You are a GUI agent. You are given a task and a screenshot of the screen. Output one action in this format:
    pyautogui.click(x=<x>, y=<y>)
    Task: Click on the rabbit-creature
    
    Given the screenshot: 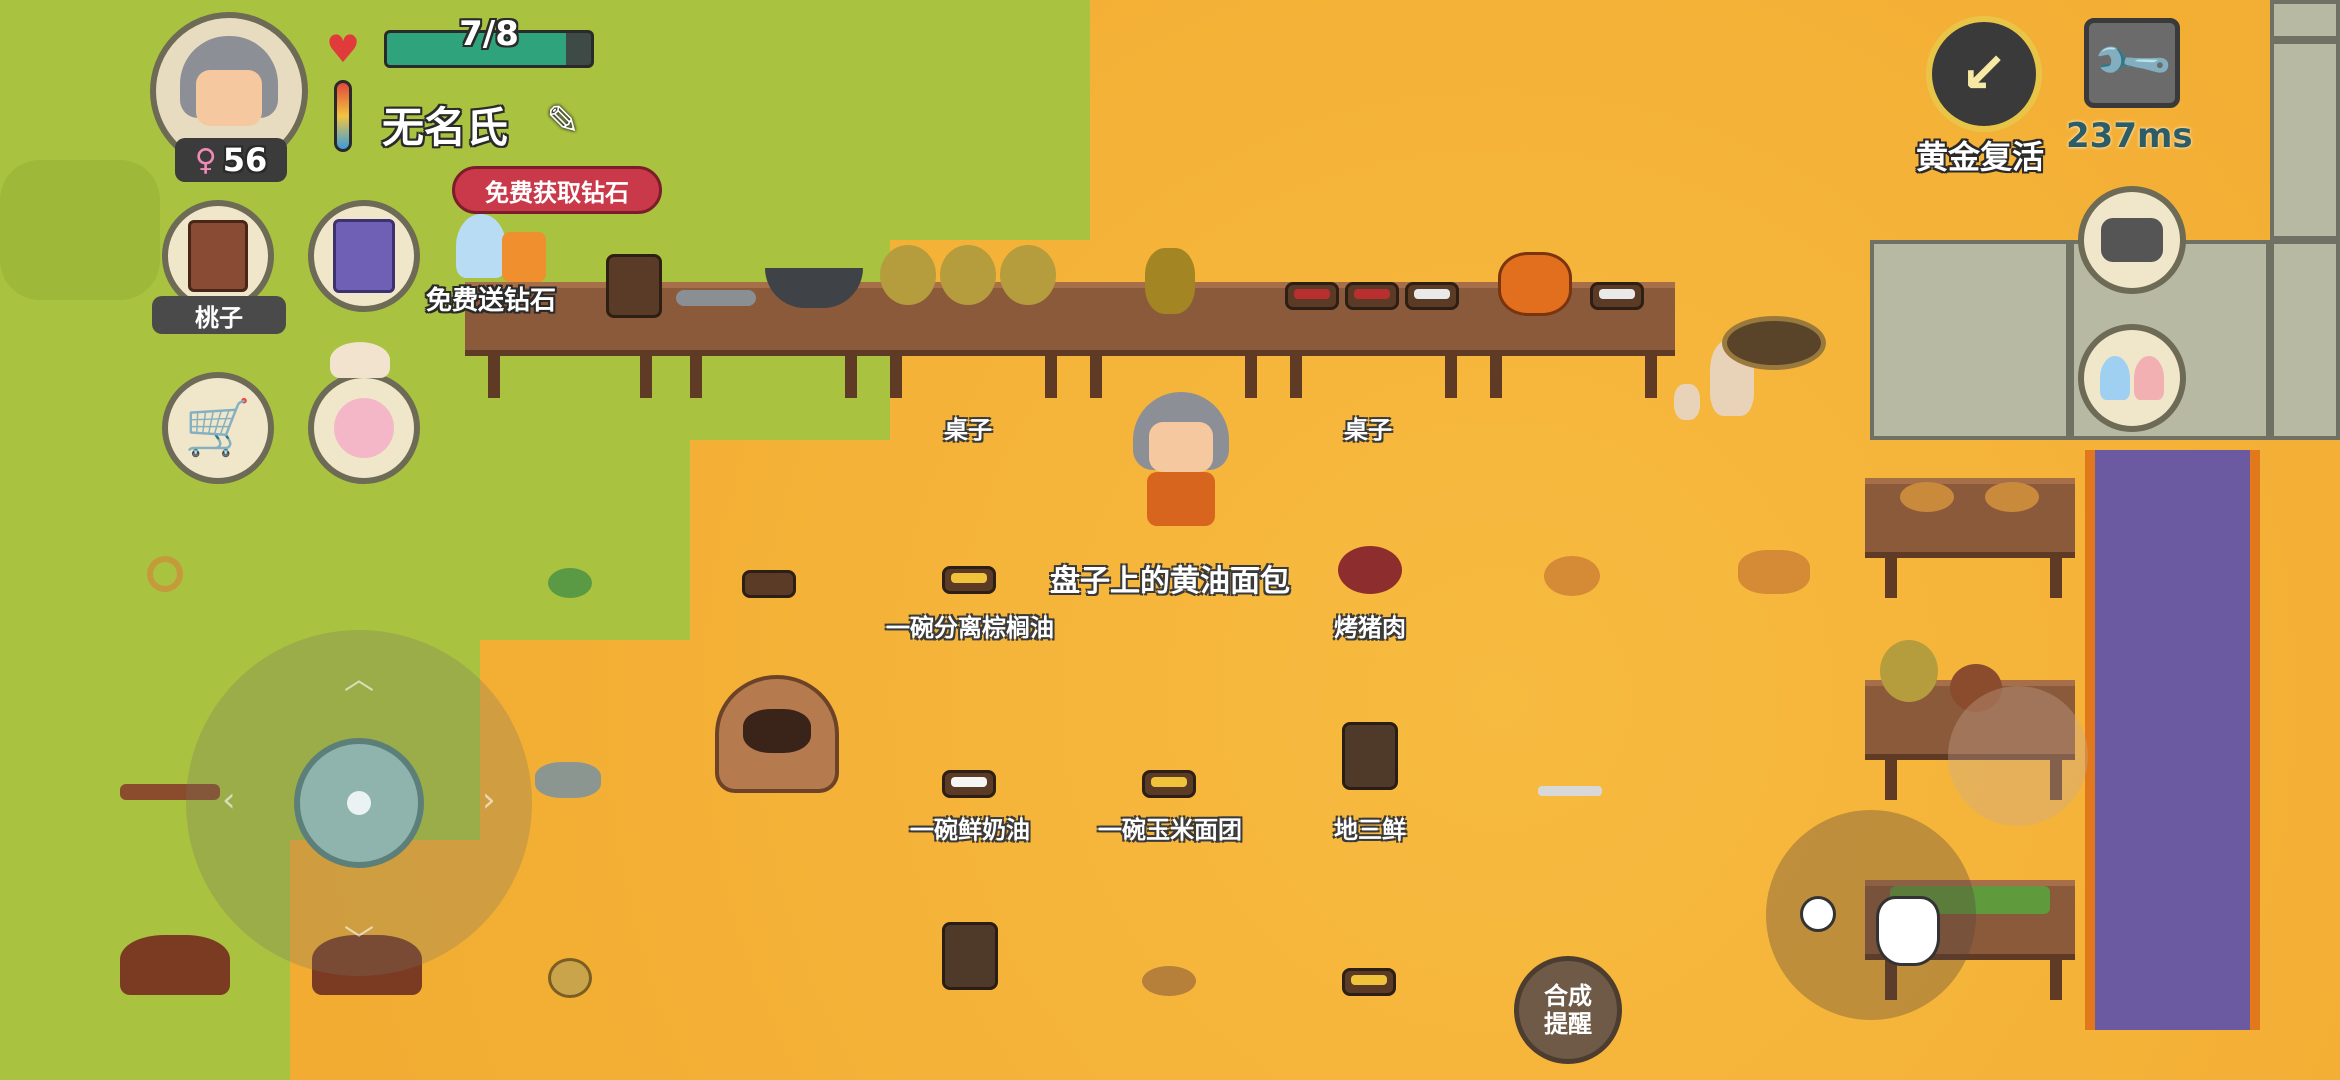 What is the action you would take?
    pyautogui.click(x=1687, y=402)
    